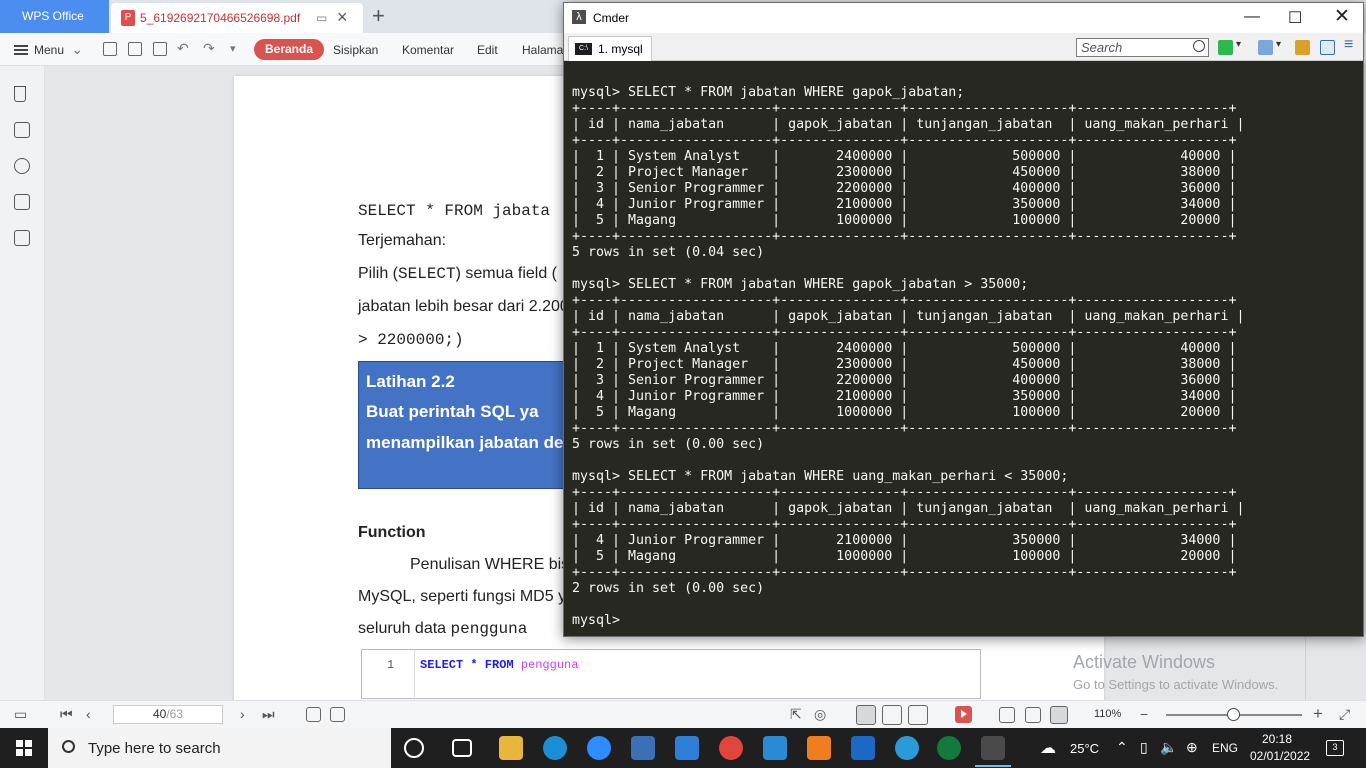 The image size is (1366, 768). What do you see at coordinates (1327, 47) in the screenshot?
I see `split-view-icon` at bounding box center [1327, 47].